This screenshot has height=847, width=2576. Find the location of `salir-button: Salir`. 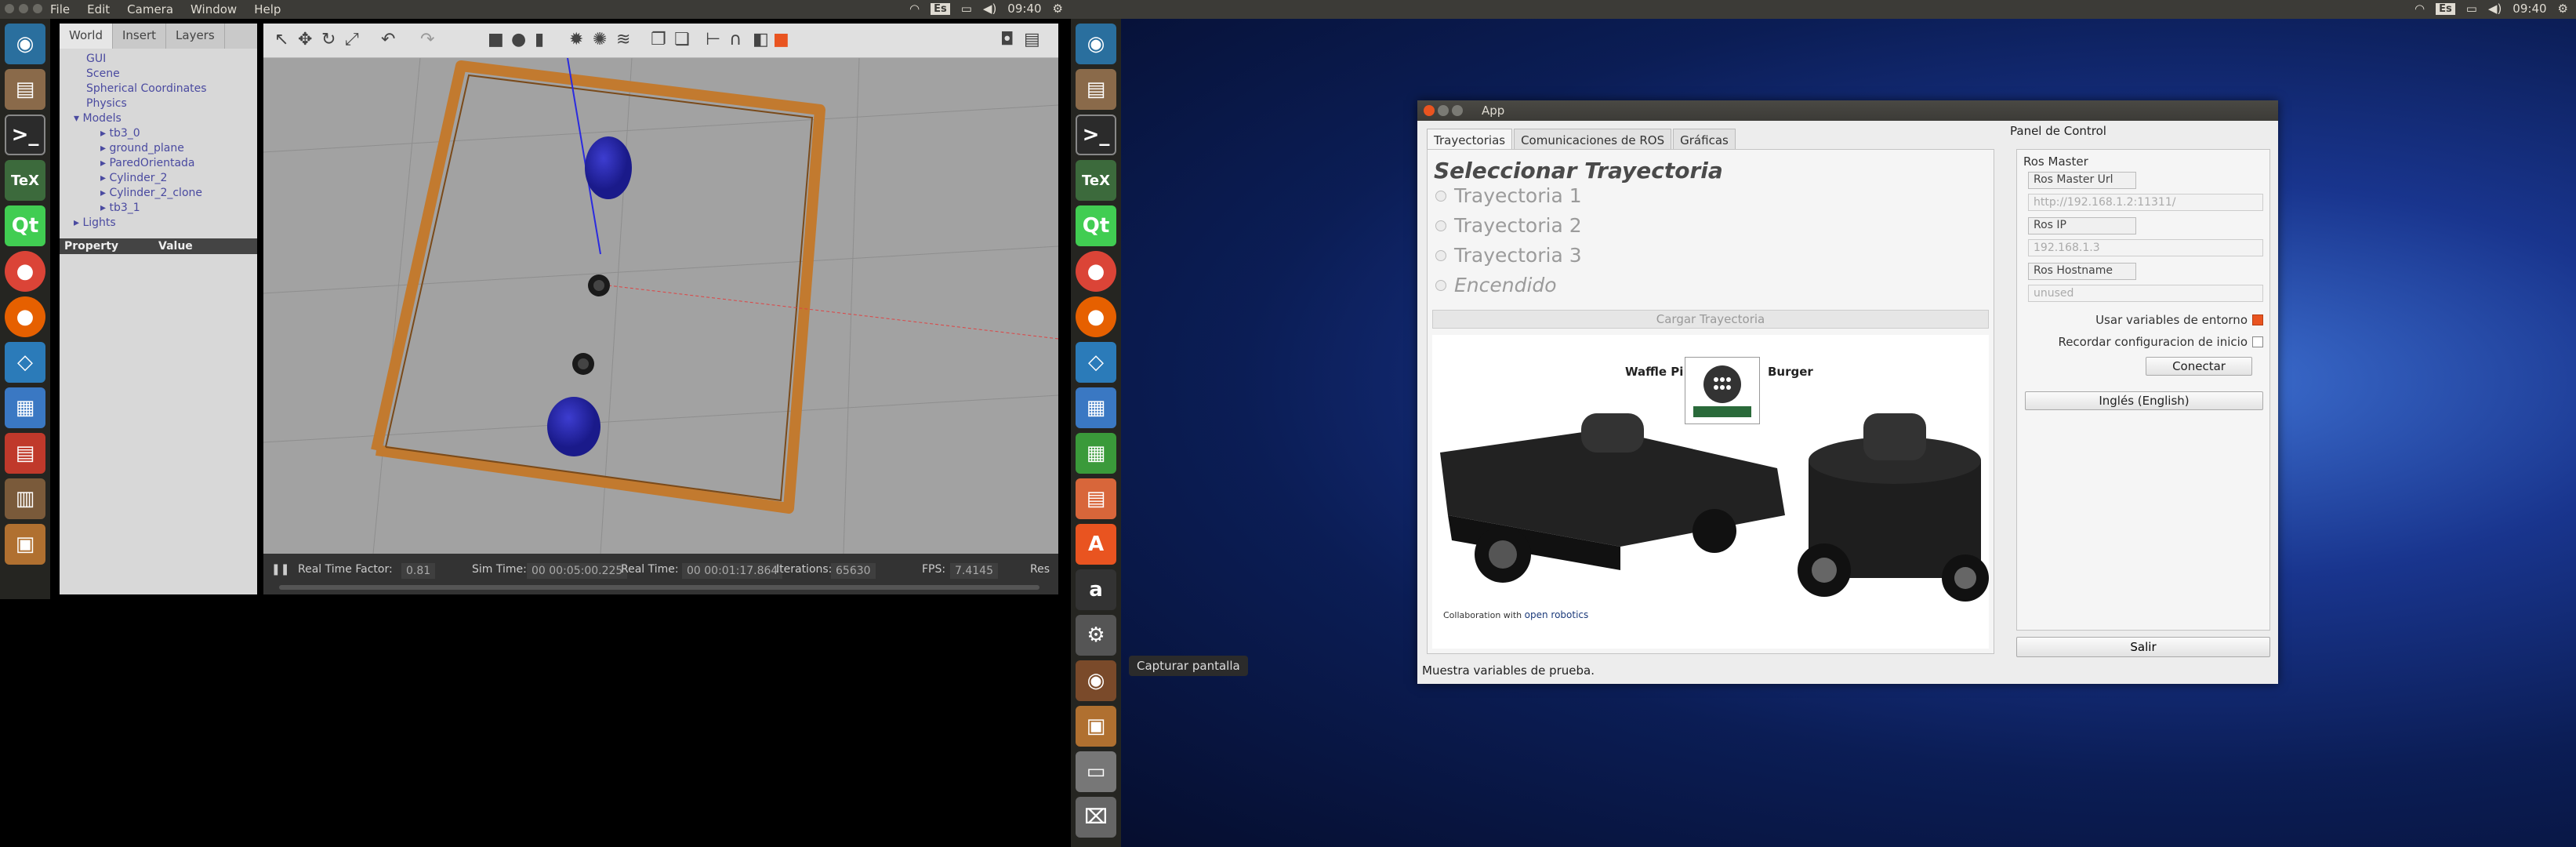

salir-button: Salir is located at coordinates (2143, 647).